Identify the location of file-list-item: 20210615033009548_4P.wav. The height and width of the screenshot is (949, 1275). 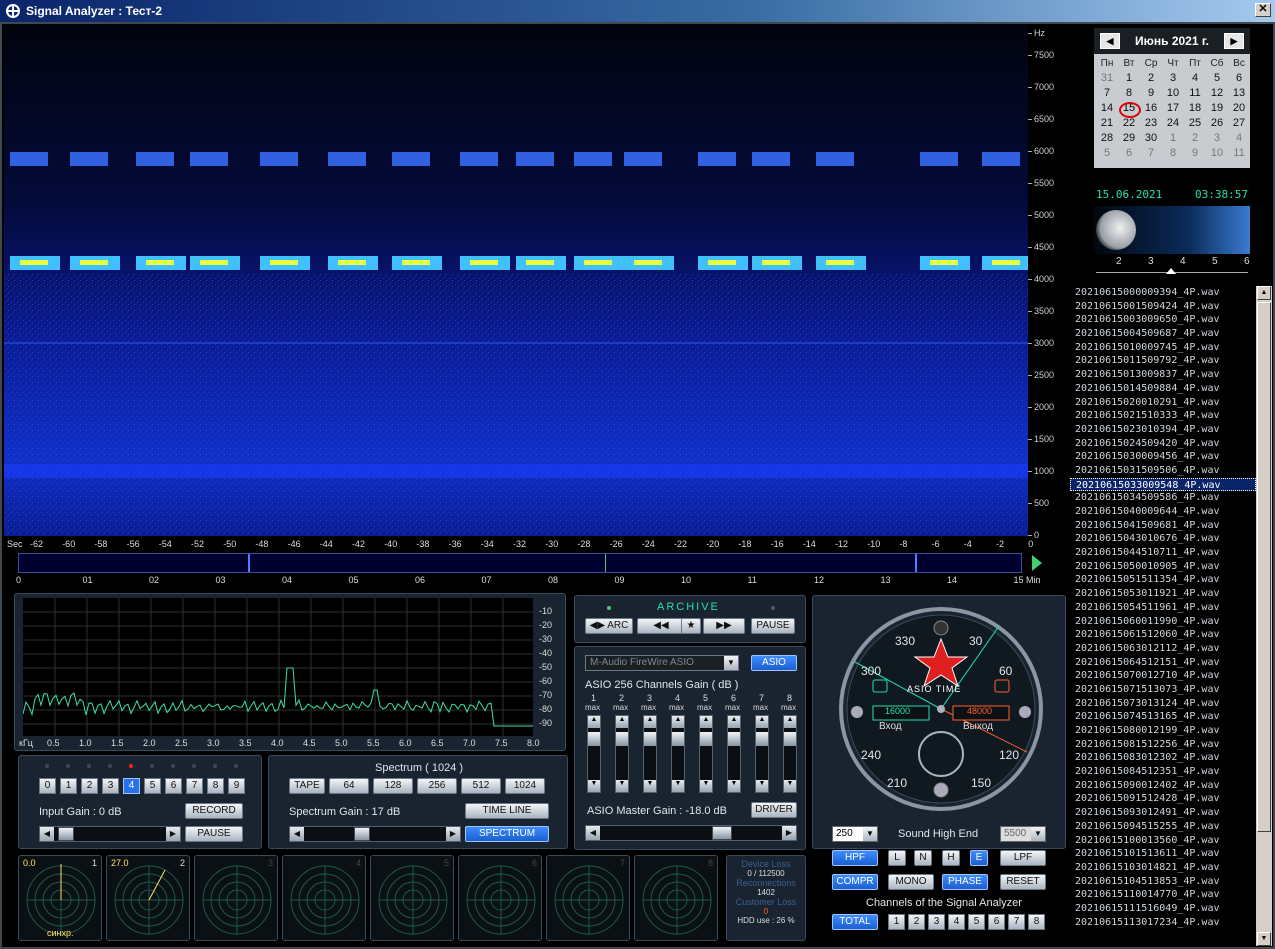
(1163, 485).